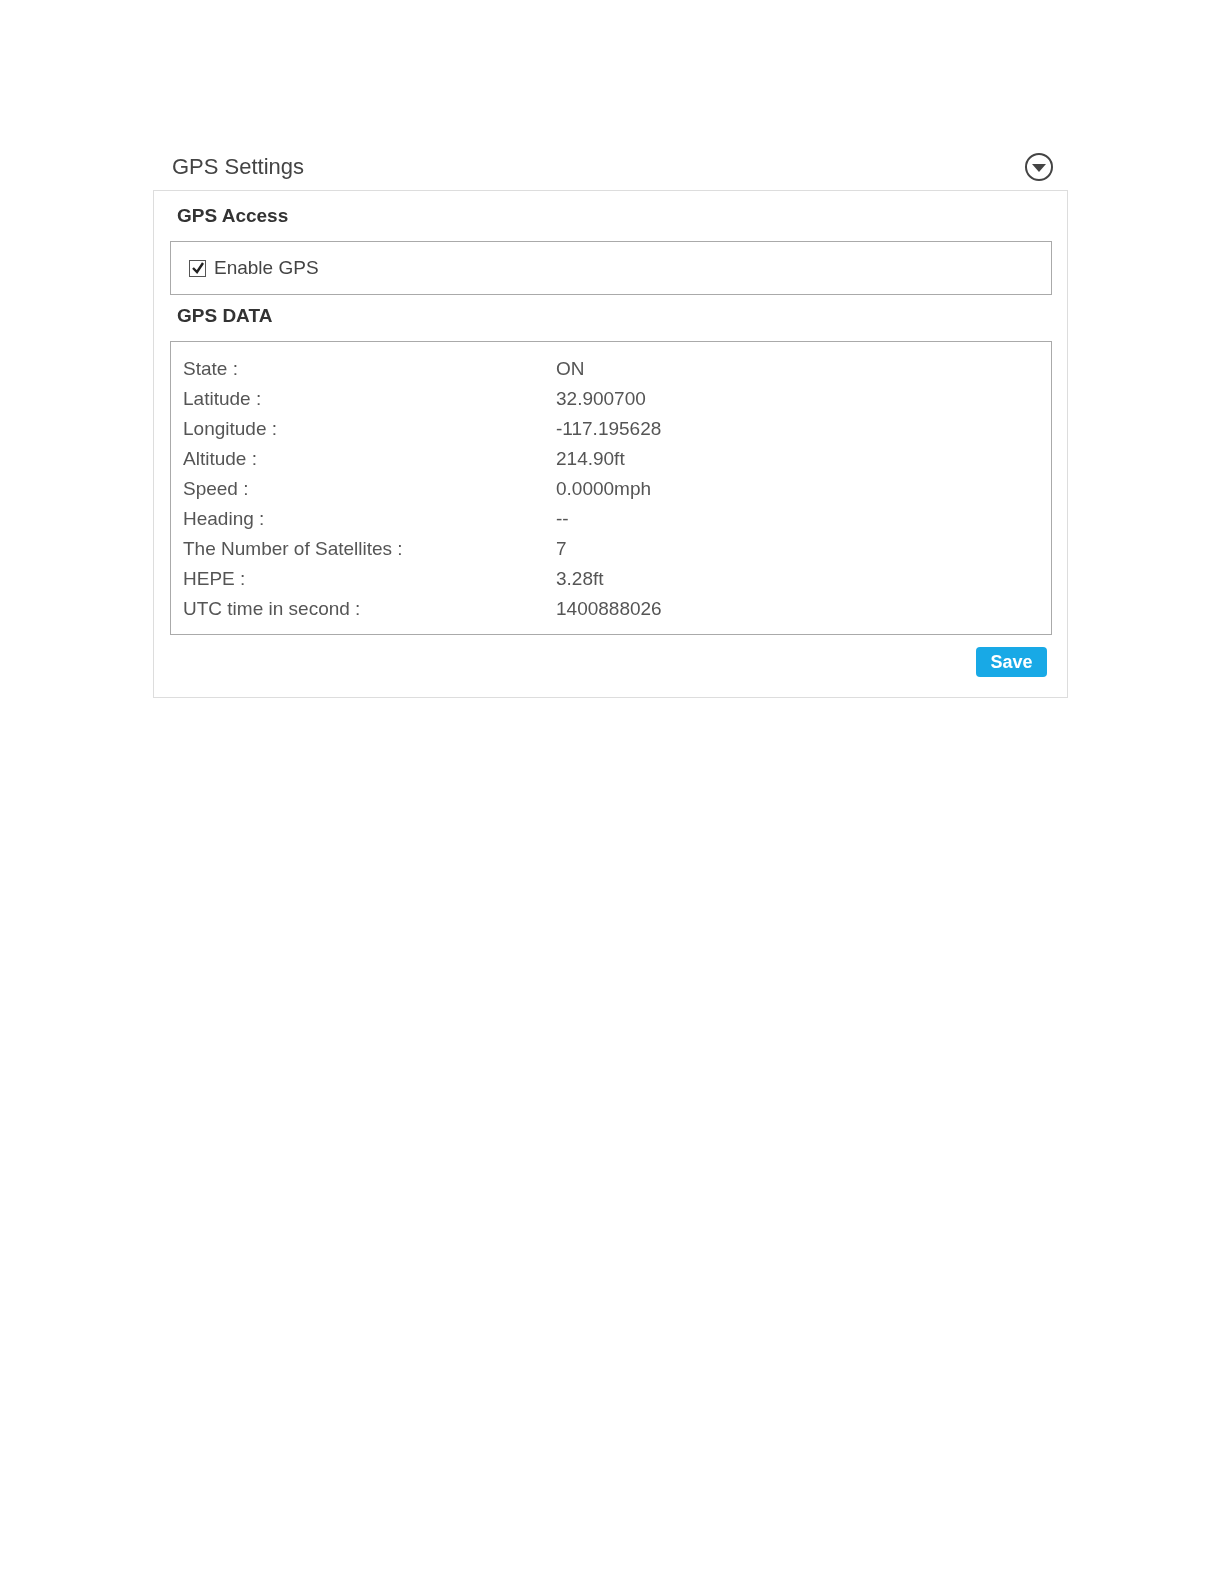 The width and height of the screenshot is (1224, 1584). What do you see at coordinates (1011, 662) in the screenshot?
I see `save-button: Save` at bounding box center [1011, 662].